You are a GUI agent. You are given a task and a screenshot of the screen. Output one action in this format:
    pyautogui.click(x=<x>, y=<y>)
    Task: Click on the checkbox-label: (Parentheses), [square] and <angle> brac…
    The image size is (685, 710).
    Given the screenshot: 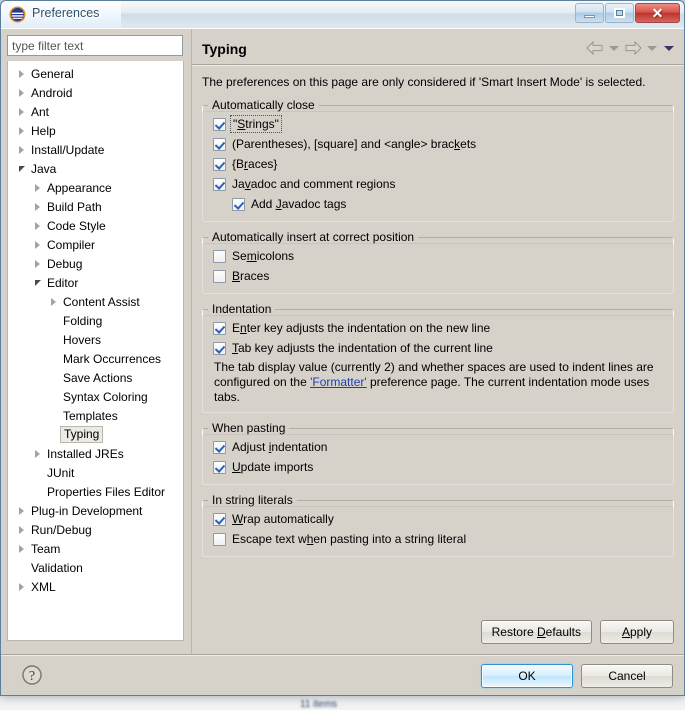 What is the action you would take?
    pyautogui.click(x=354, y=144)
    